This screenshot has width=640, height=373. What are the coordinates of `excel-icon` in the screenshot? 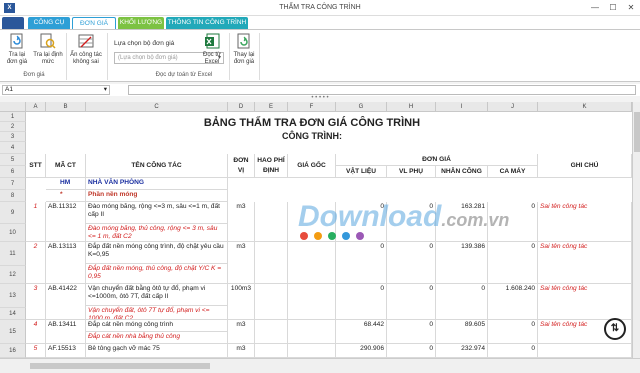 It's located at (212, 41).